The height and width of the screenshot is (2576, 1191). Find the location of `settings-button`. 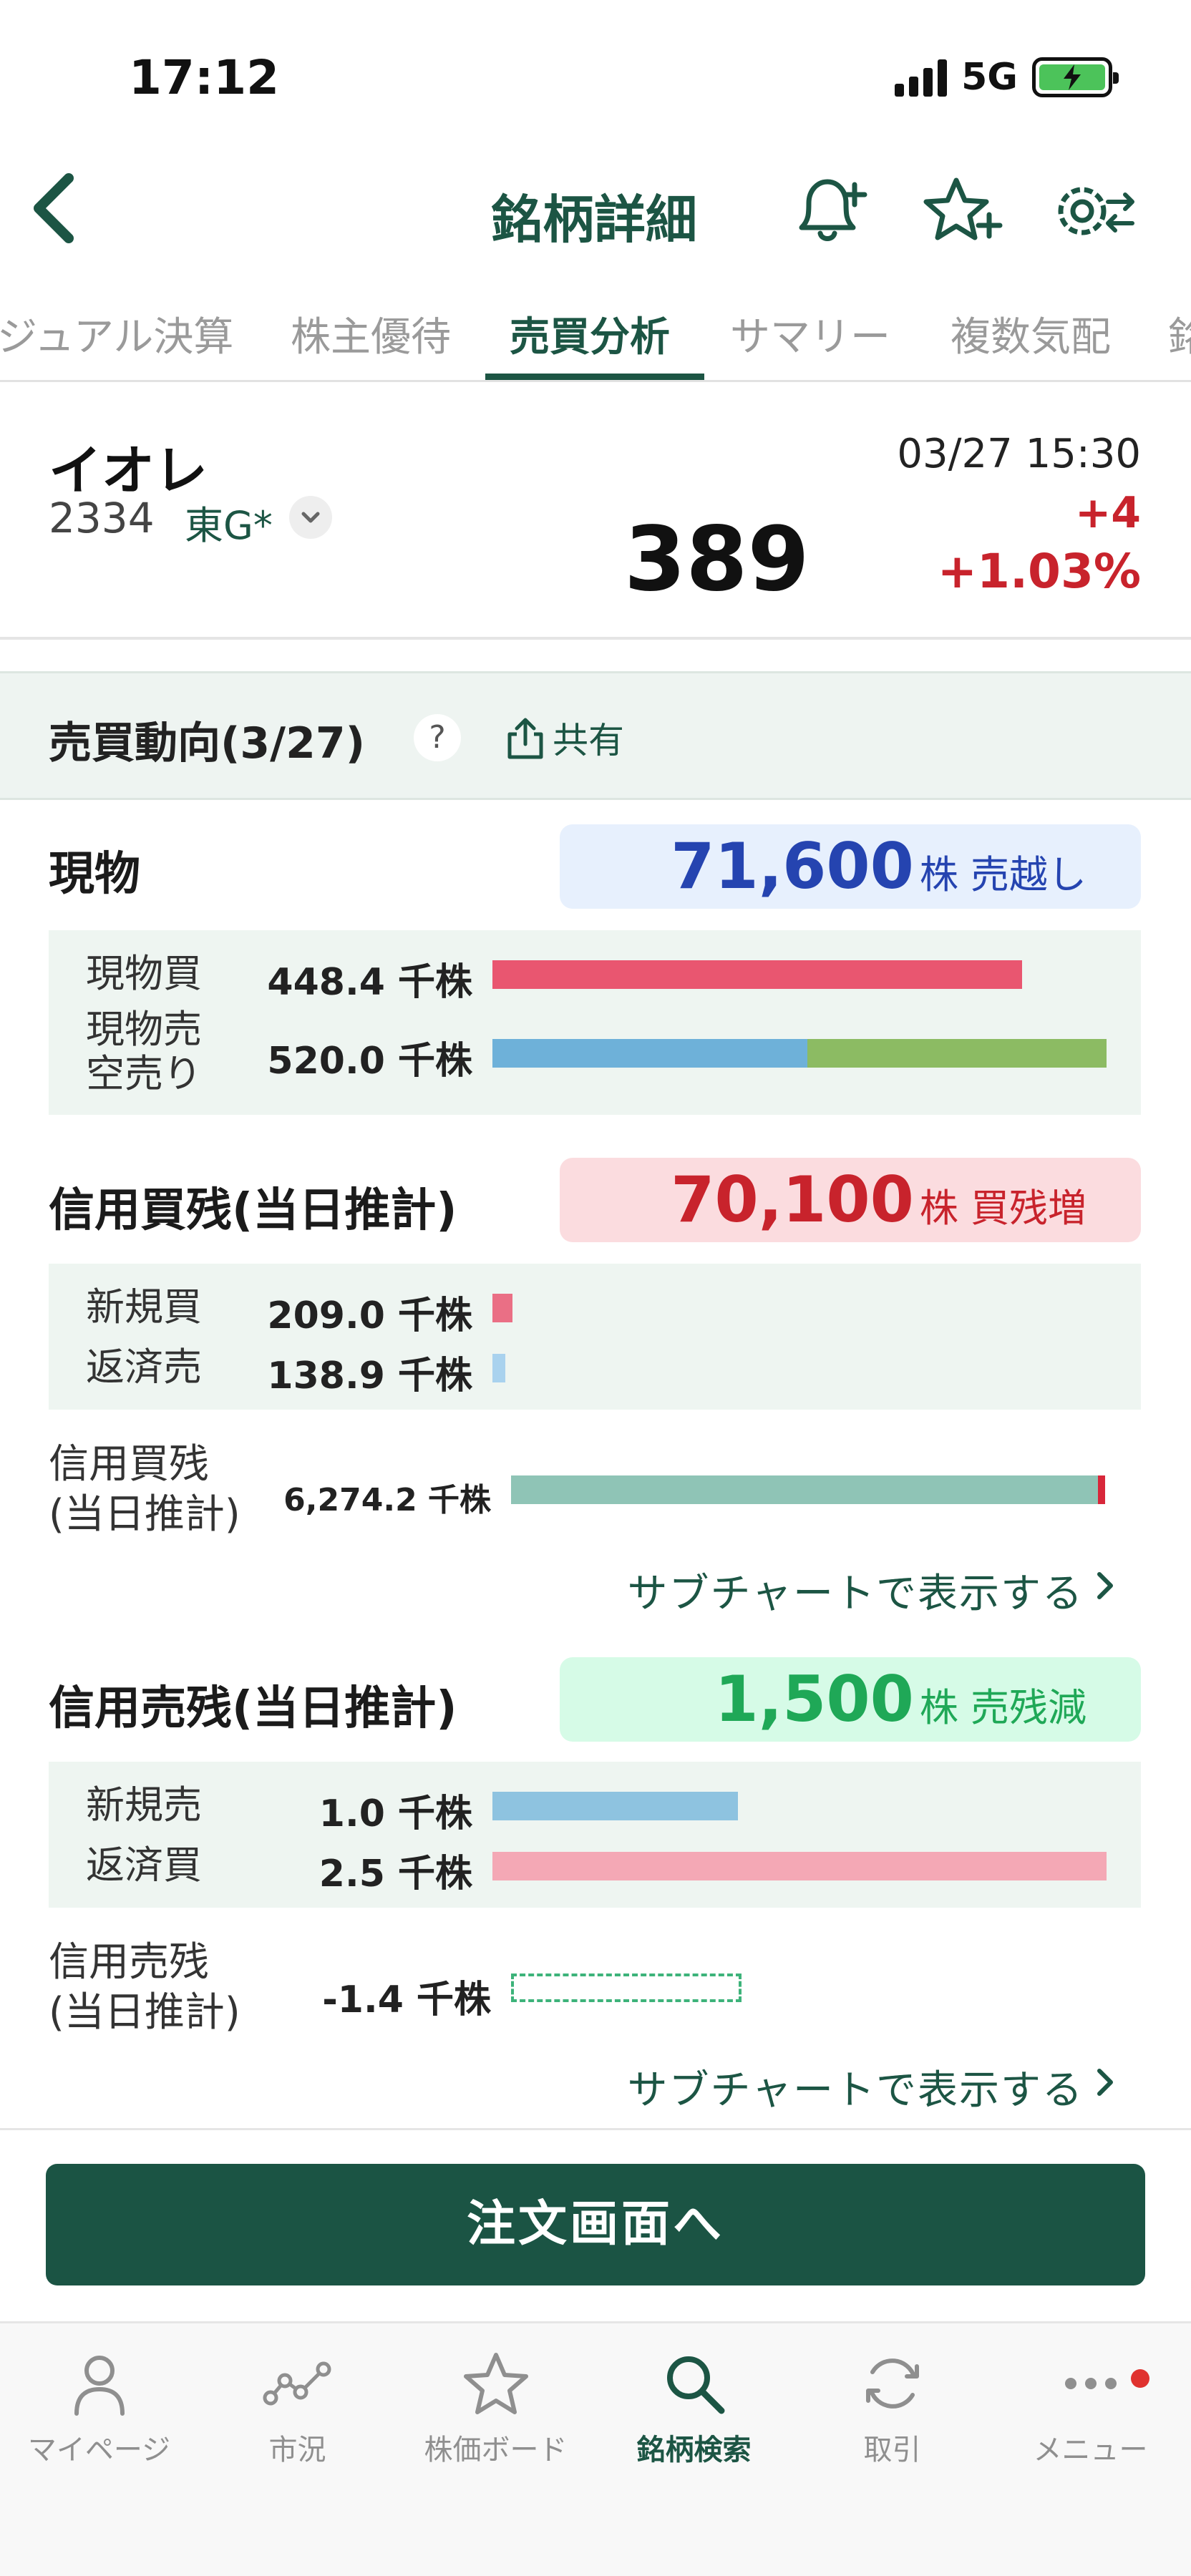

settings-button is located at coordinates (1090, 211).